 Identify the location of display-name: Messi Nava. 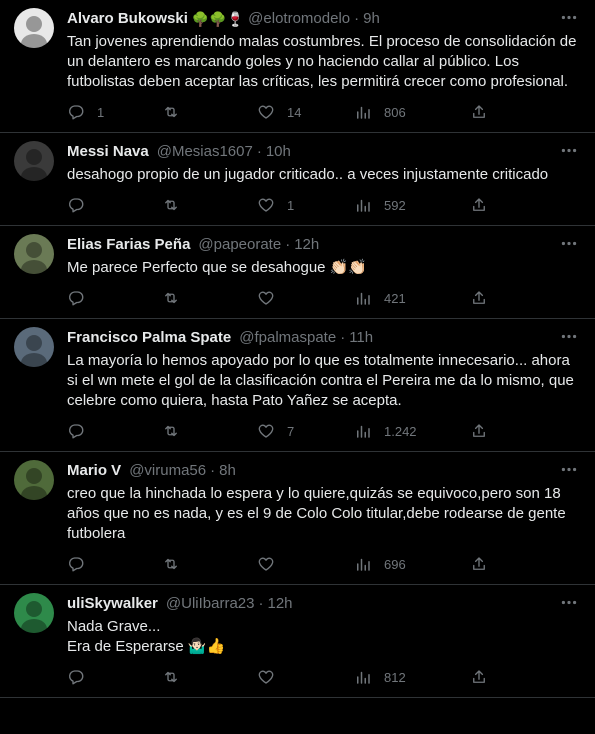
(108, 152).